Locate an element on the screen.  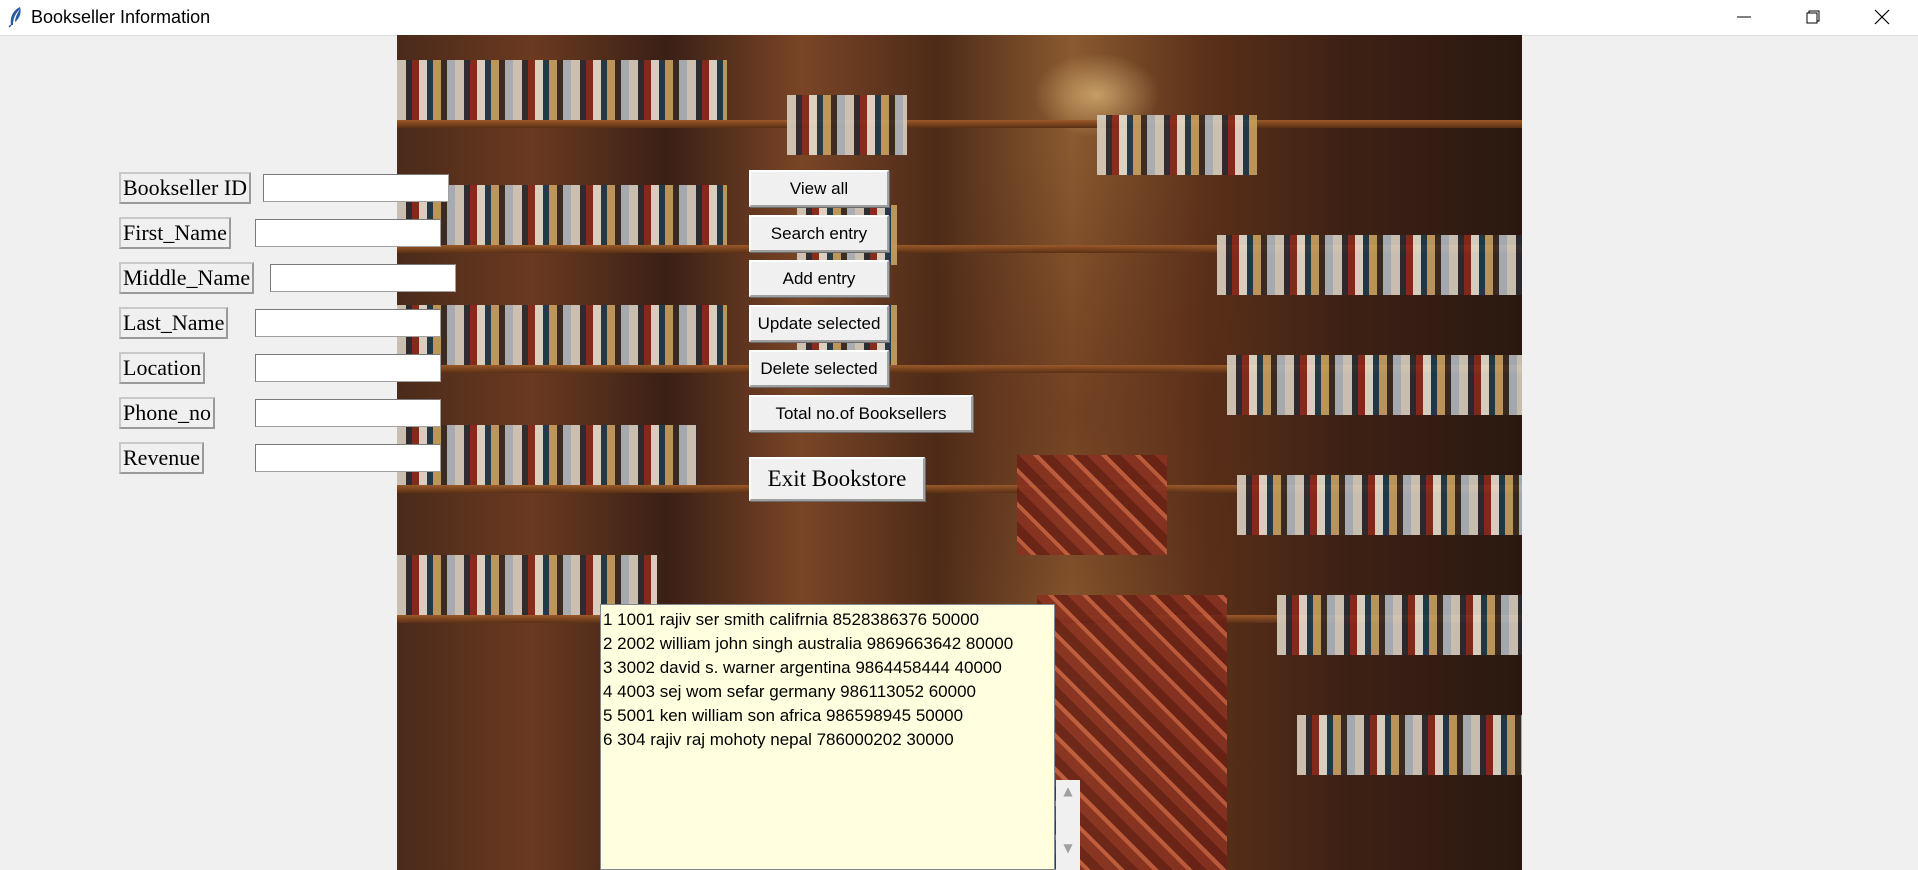
phone-no-label: Phone_no is located at coordinates (167, 413).